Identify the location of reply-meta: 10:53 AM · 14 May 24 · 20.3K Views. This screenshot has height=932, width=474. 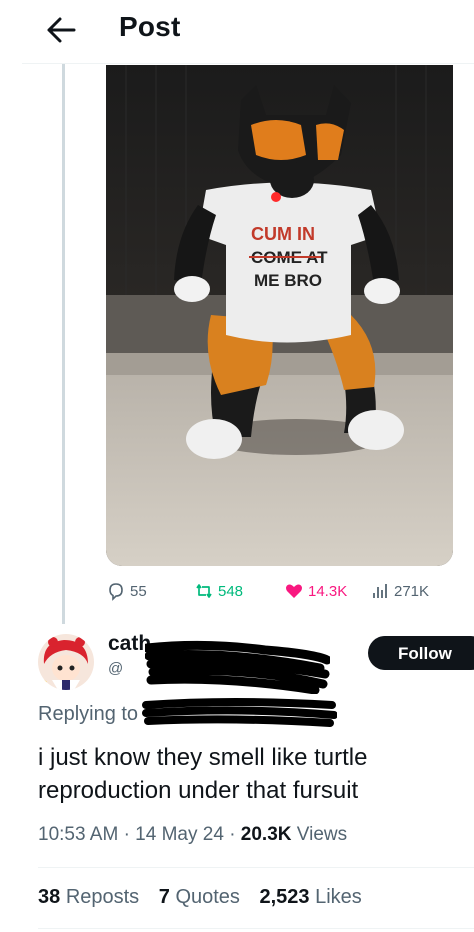
(192, 835).